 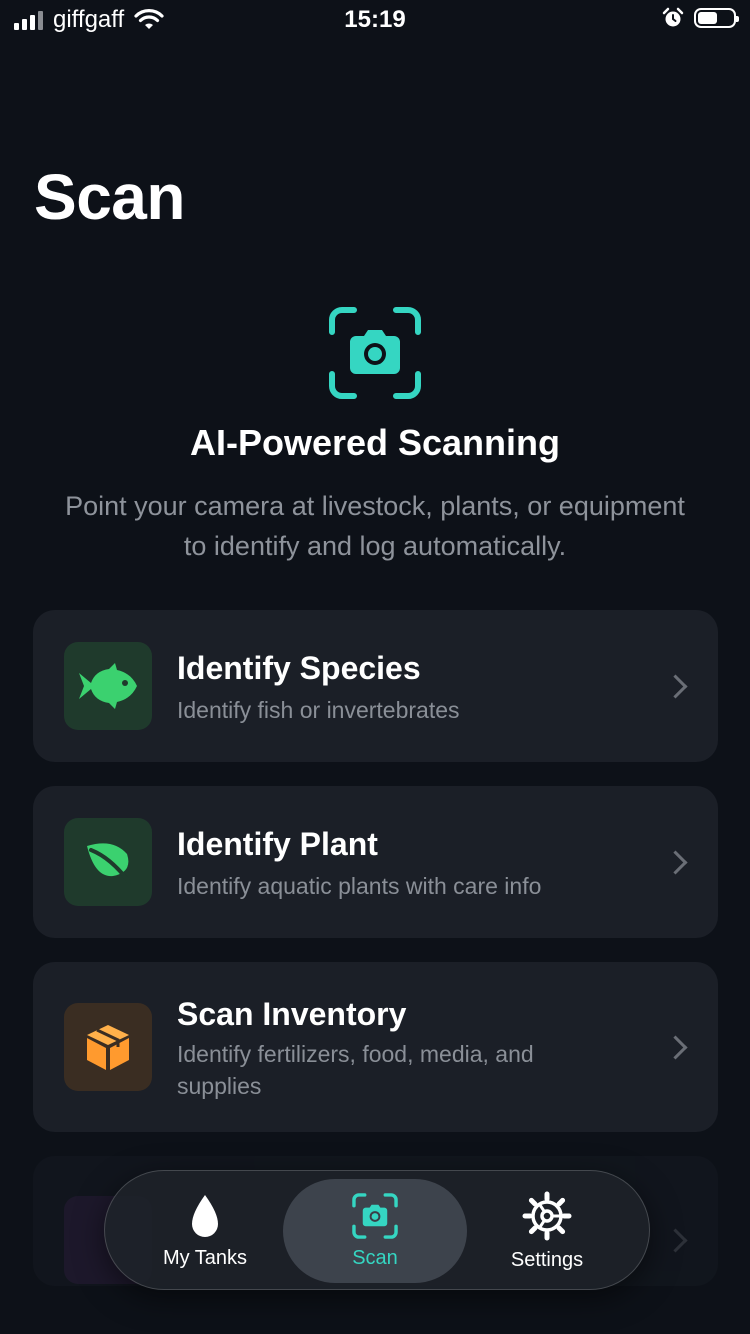 I want to click on battery-icon, so click(x=716, y=18).